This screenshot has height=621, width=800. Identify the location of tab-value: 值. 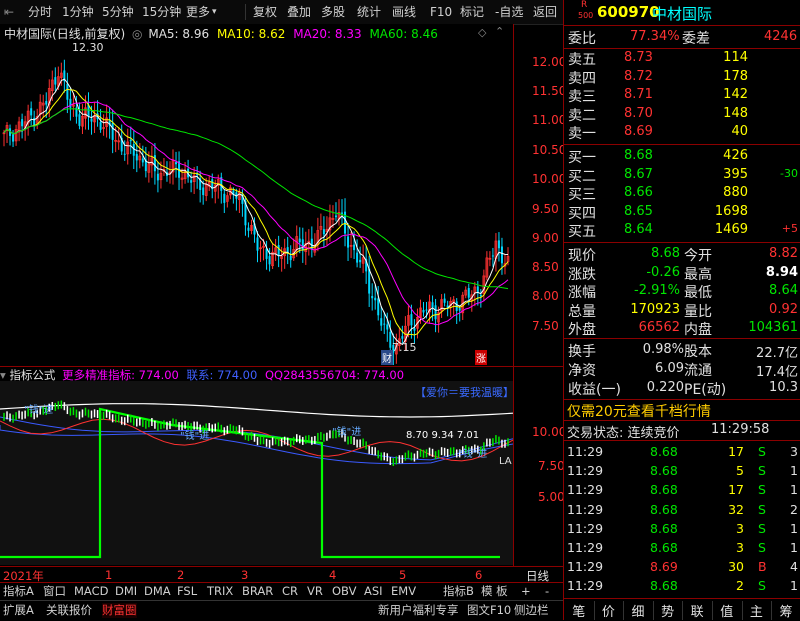
(727, 610).